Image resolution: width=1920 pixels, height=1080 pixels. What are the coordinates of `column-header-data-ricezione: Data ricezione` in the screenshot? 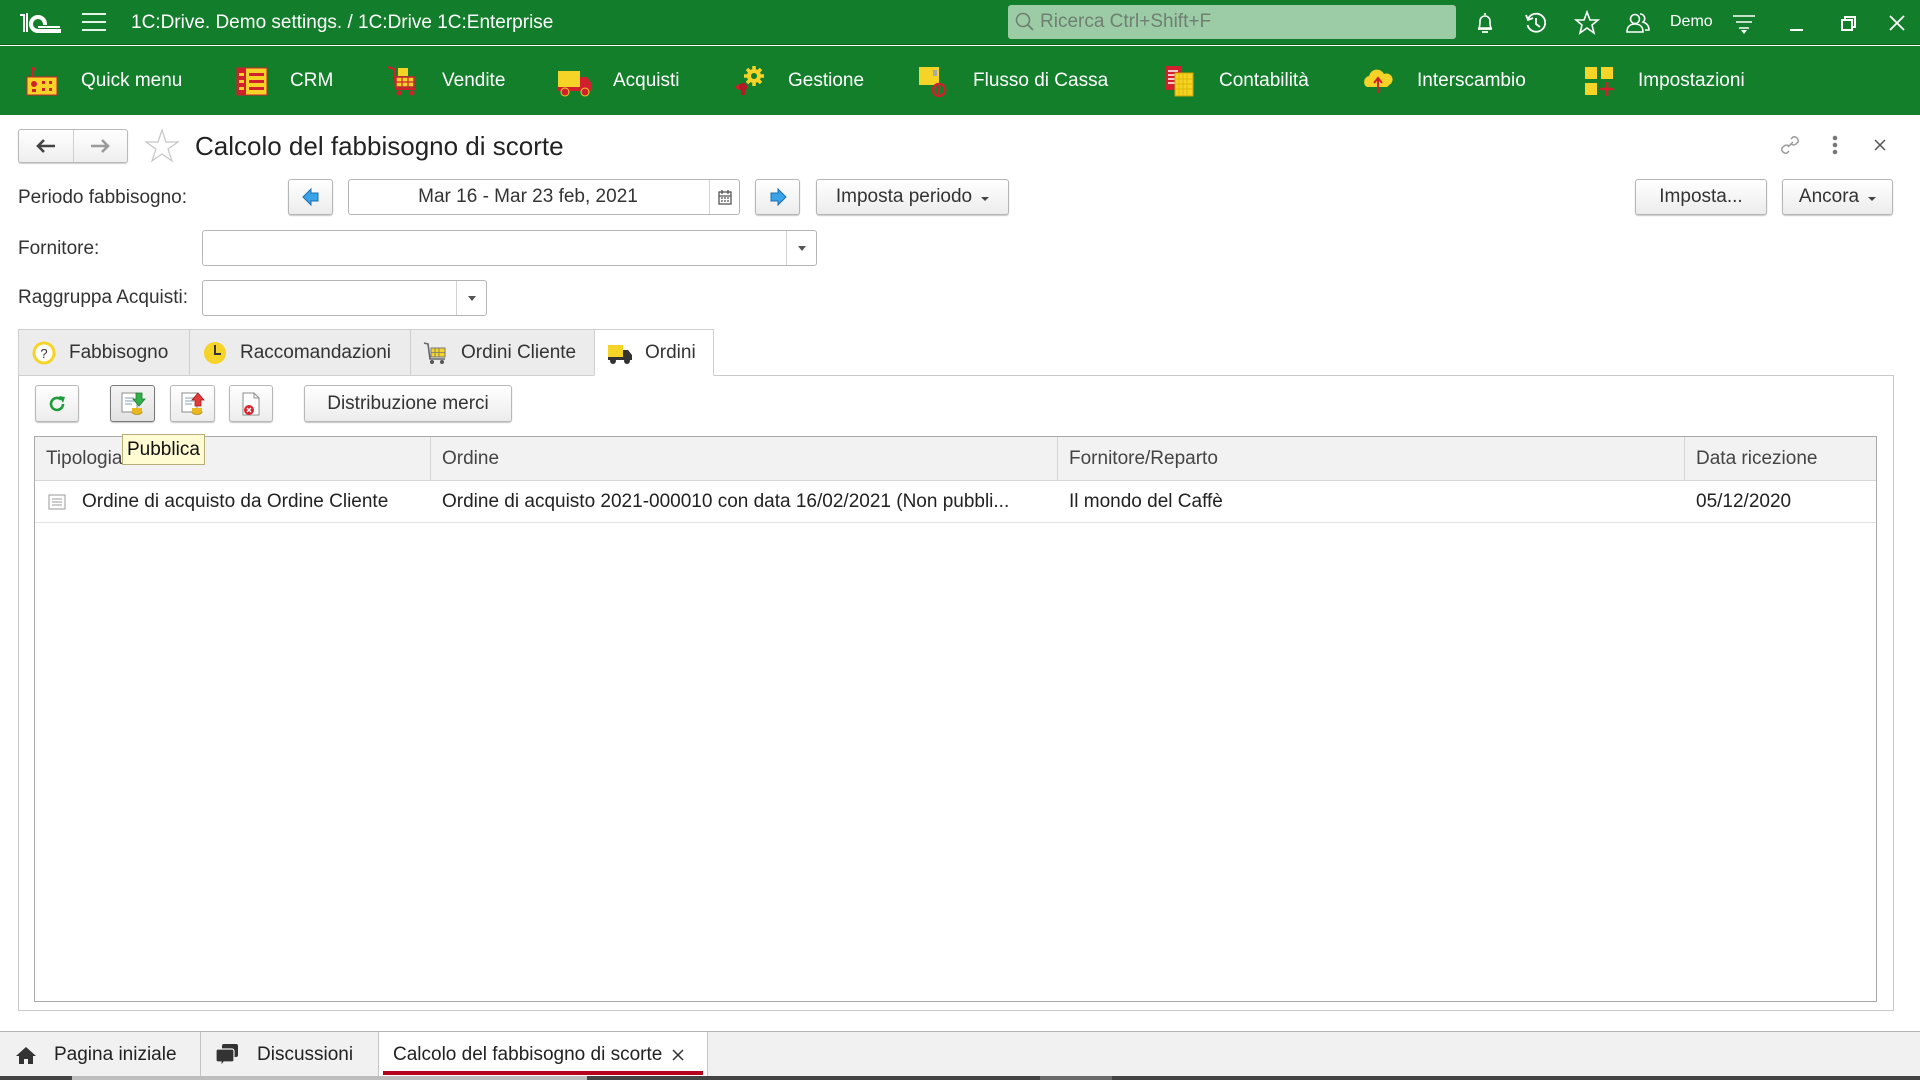 It's located at (1781, 459).